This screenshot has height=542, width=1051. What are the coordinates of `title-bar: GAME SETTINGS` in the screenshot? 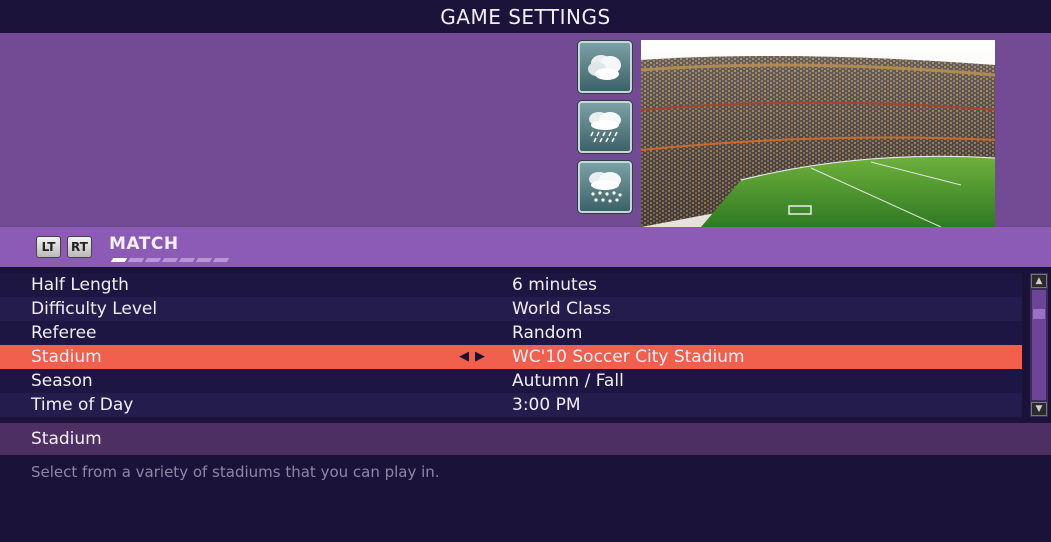 It's located at (525, 16).